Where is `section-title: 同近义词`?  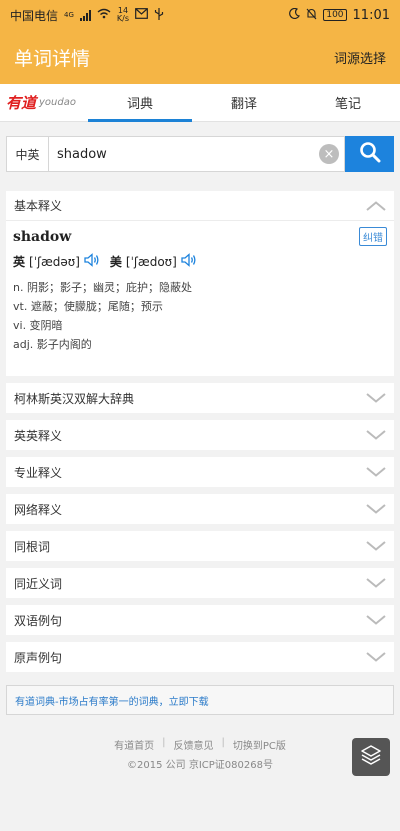
section-title: 同近义词 is located at coordinates (38, 583).